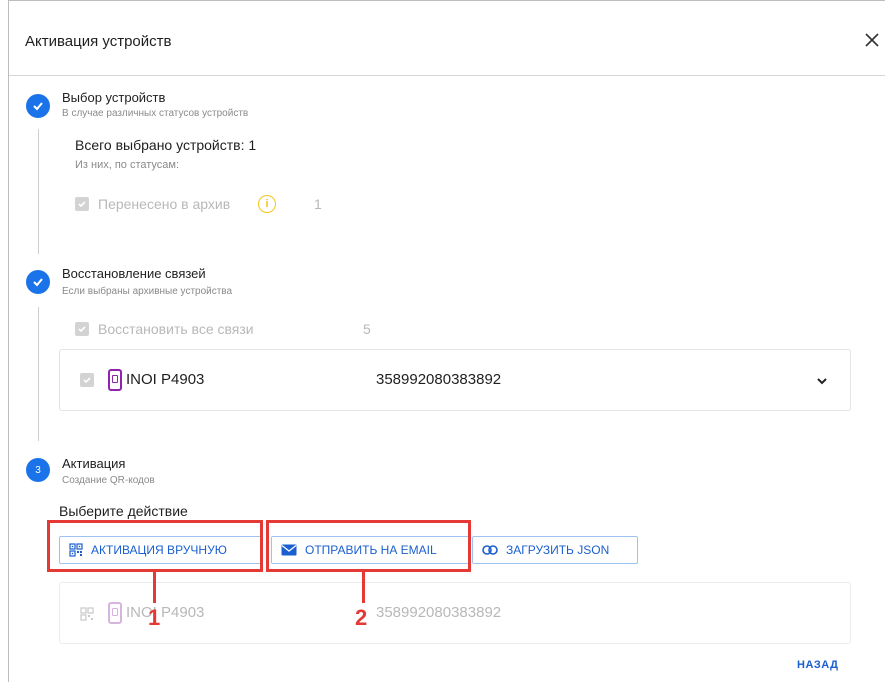  What do you see at coordinates (490, 550) in the screenshot?
I see `link-icon` at bounding box center [490, 550].